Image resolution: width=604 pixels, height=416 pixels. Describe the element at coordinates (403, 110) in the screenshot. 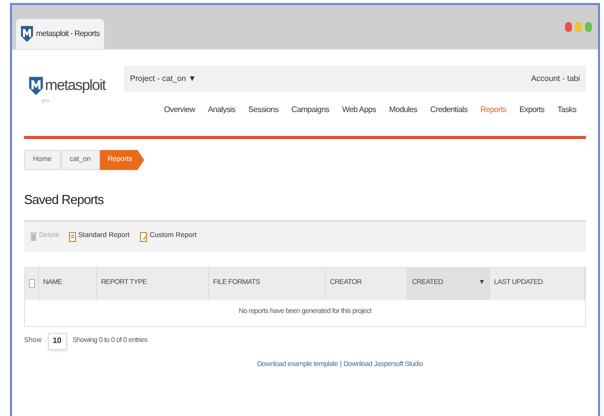

I see `nav-tab: Modules` at that location.